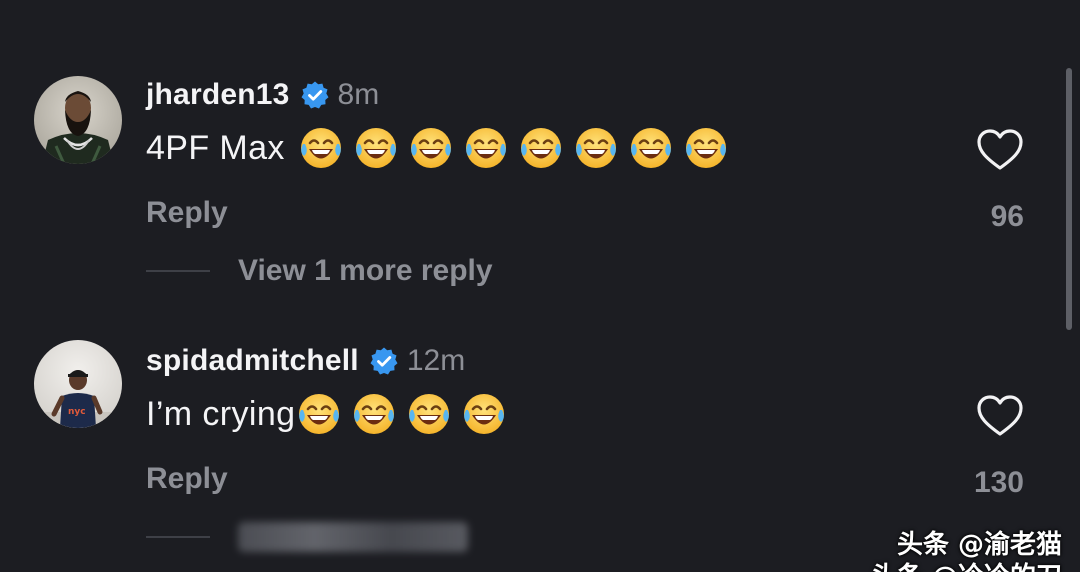 Image resolution: width=1080 pixels, height=572 pixels. What do you see at coordinates (358, 94) in the screenshot?
I see `comment-time: 8m` at bounding box center [358, 94].